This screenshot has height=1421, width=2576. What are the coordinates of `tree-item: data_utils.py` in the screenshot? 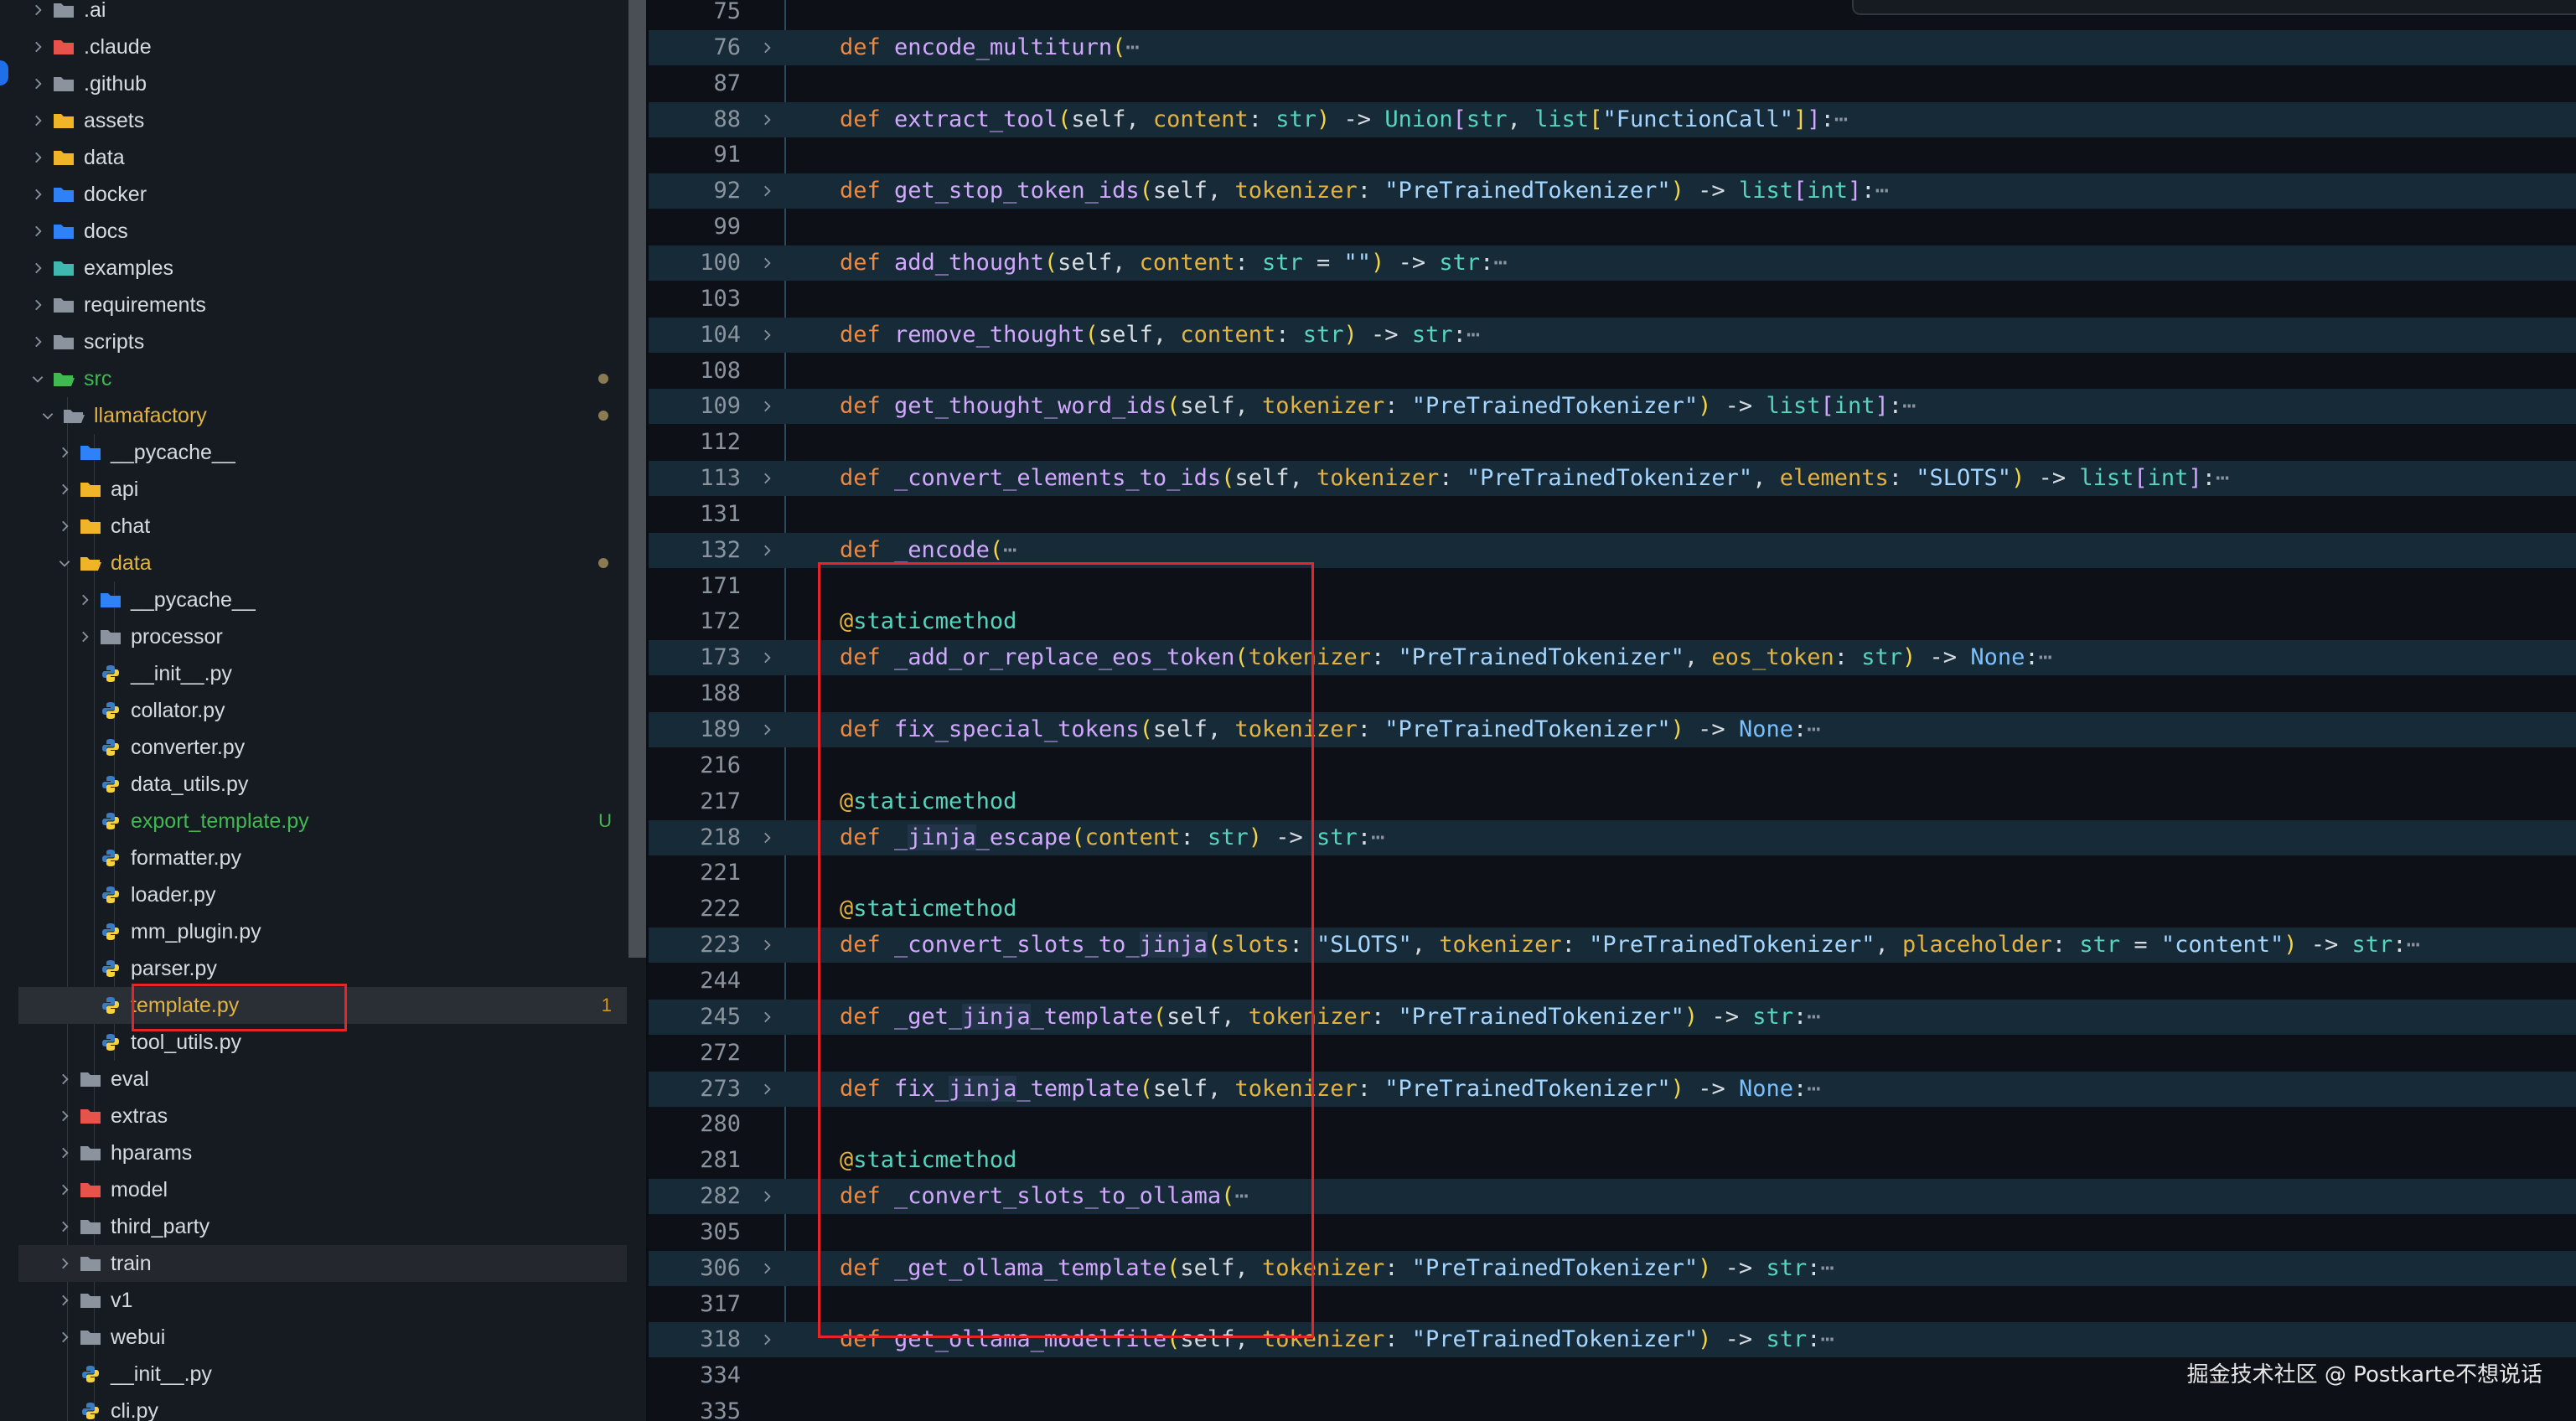 It's located at (313, 784).